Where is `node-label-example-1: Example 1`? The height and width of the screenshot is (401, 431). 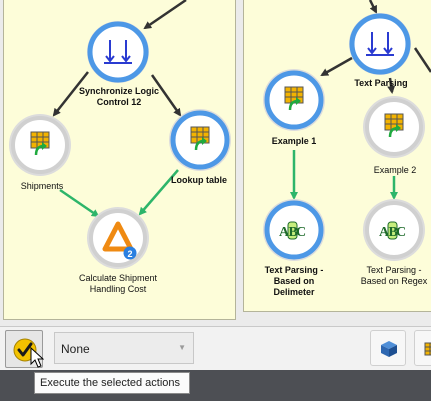 node-label-example-1: Example 1 is located at coordinates (294, 141).